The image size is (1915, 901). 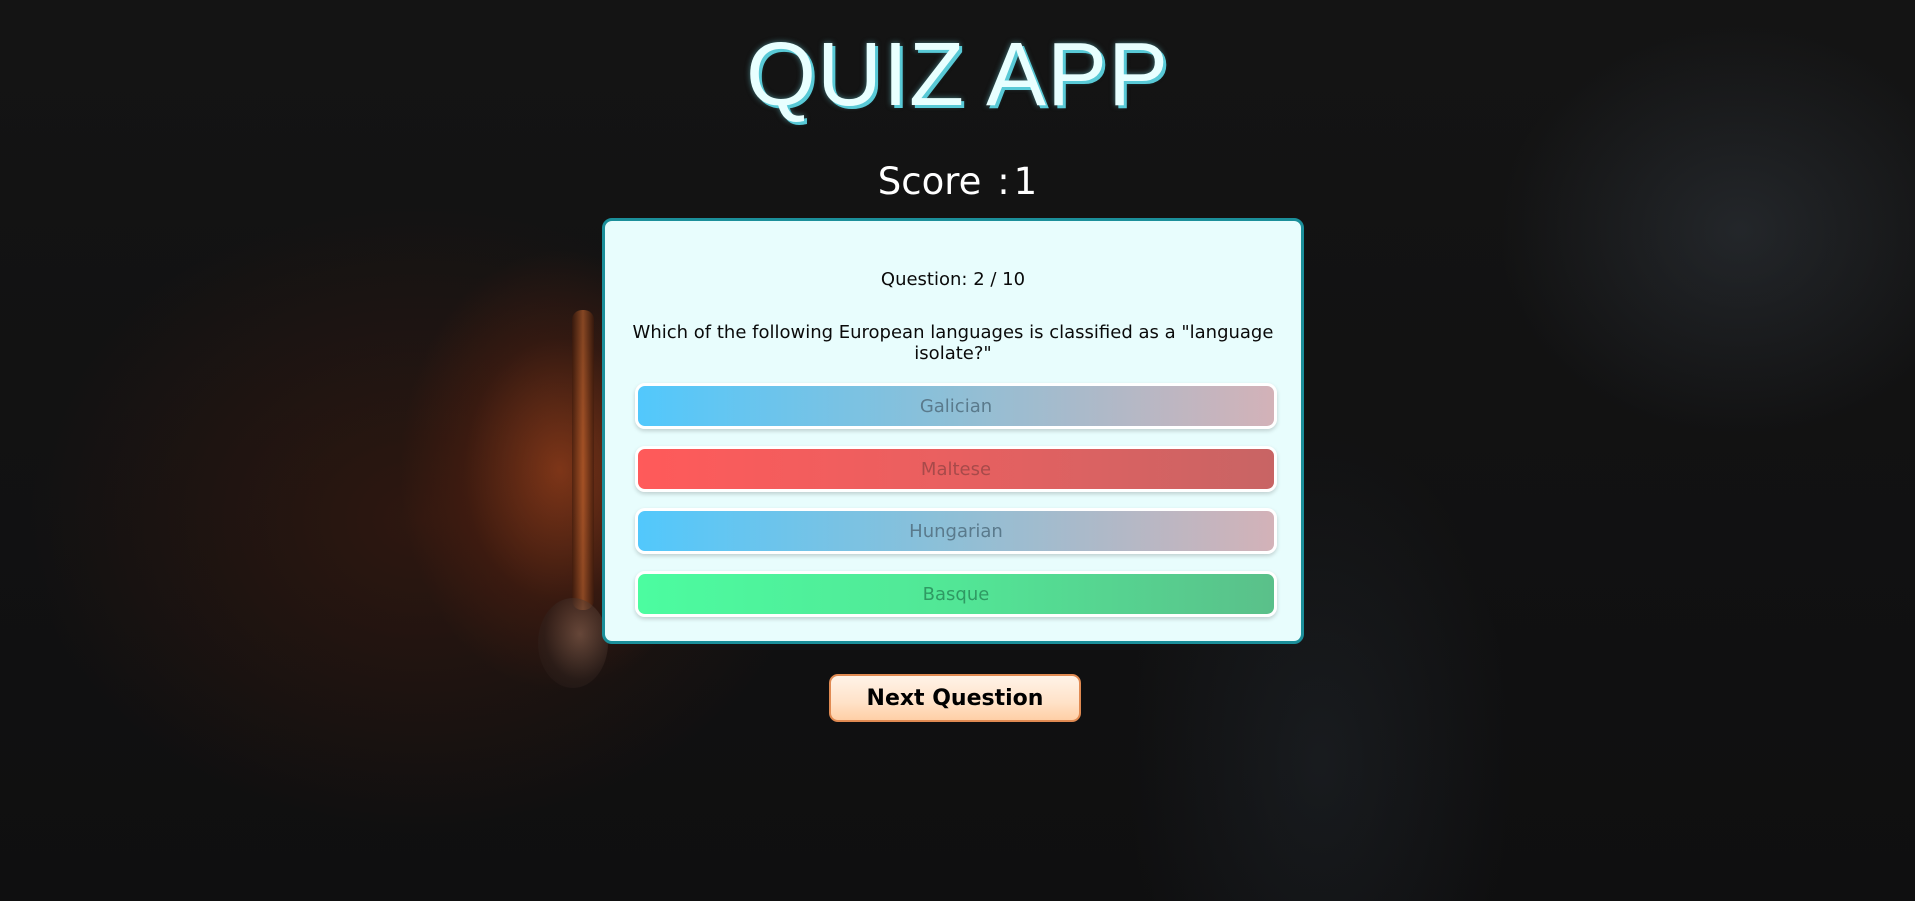 I want to click on background-pipe, so click(x=583, y=460).